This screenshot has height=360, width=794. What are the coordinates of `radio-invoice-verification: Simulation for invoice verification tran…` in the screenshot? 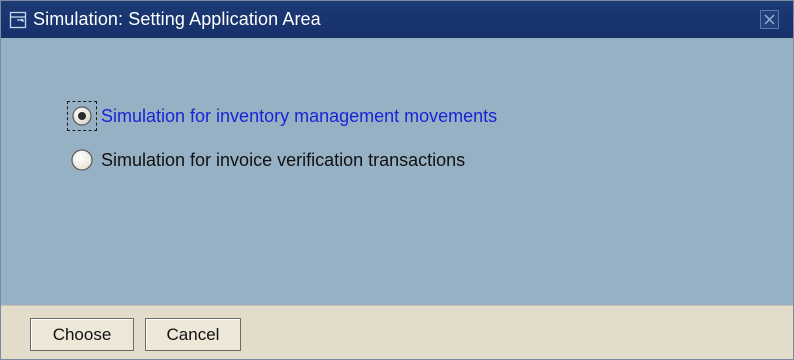 It's located at (266, 160).